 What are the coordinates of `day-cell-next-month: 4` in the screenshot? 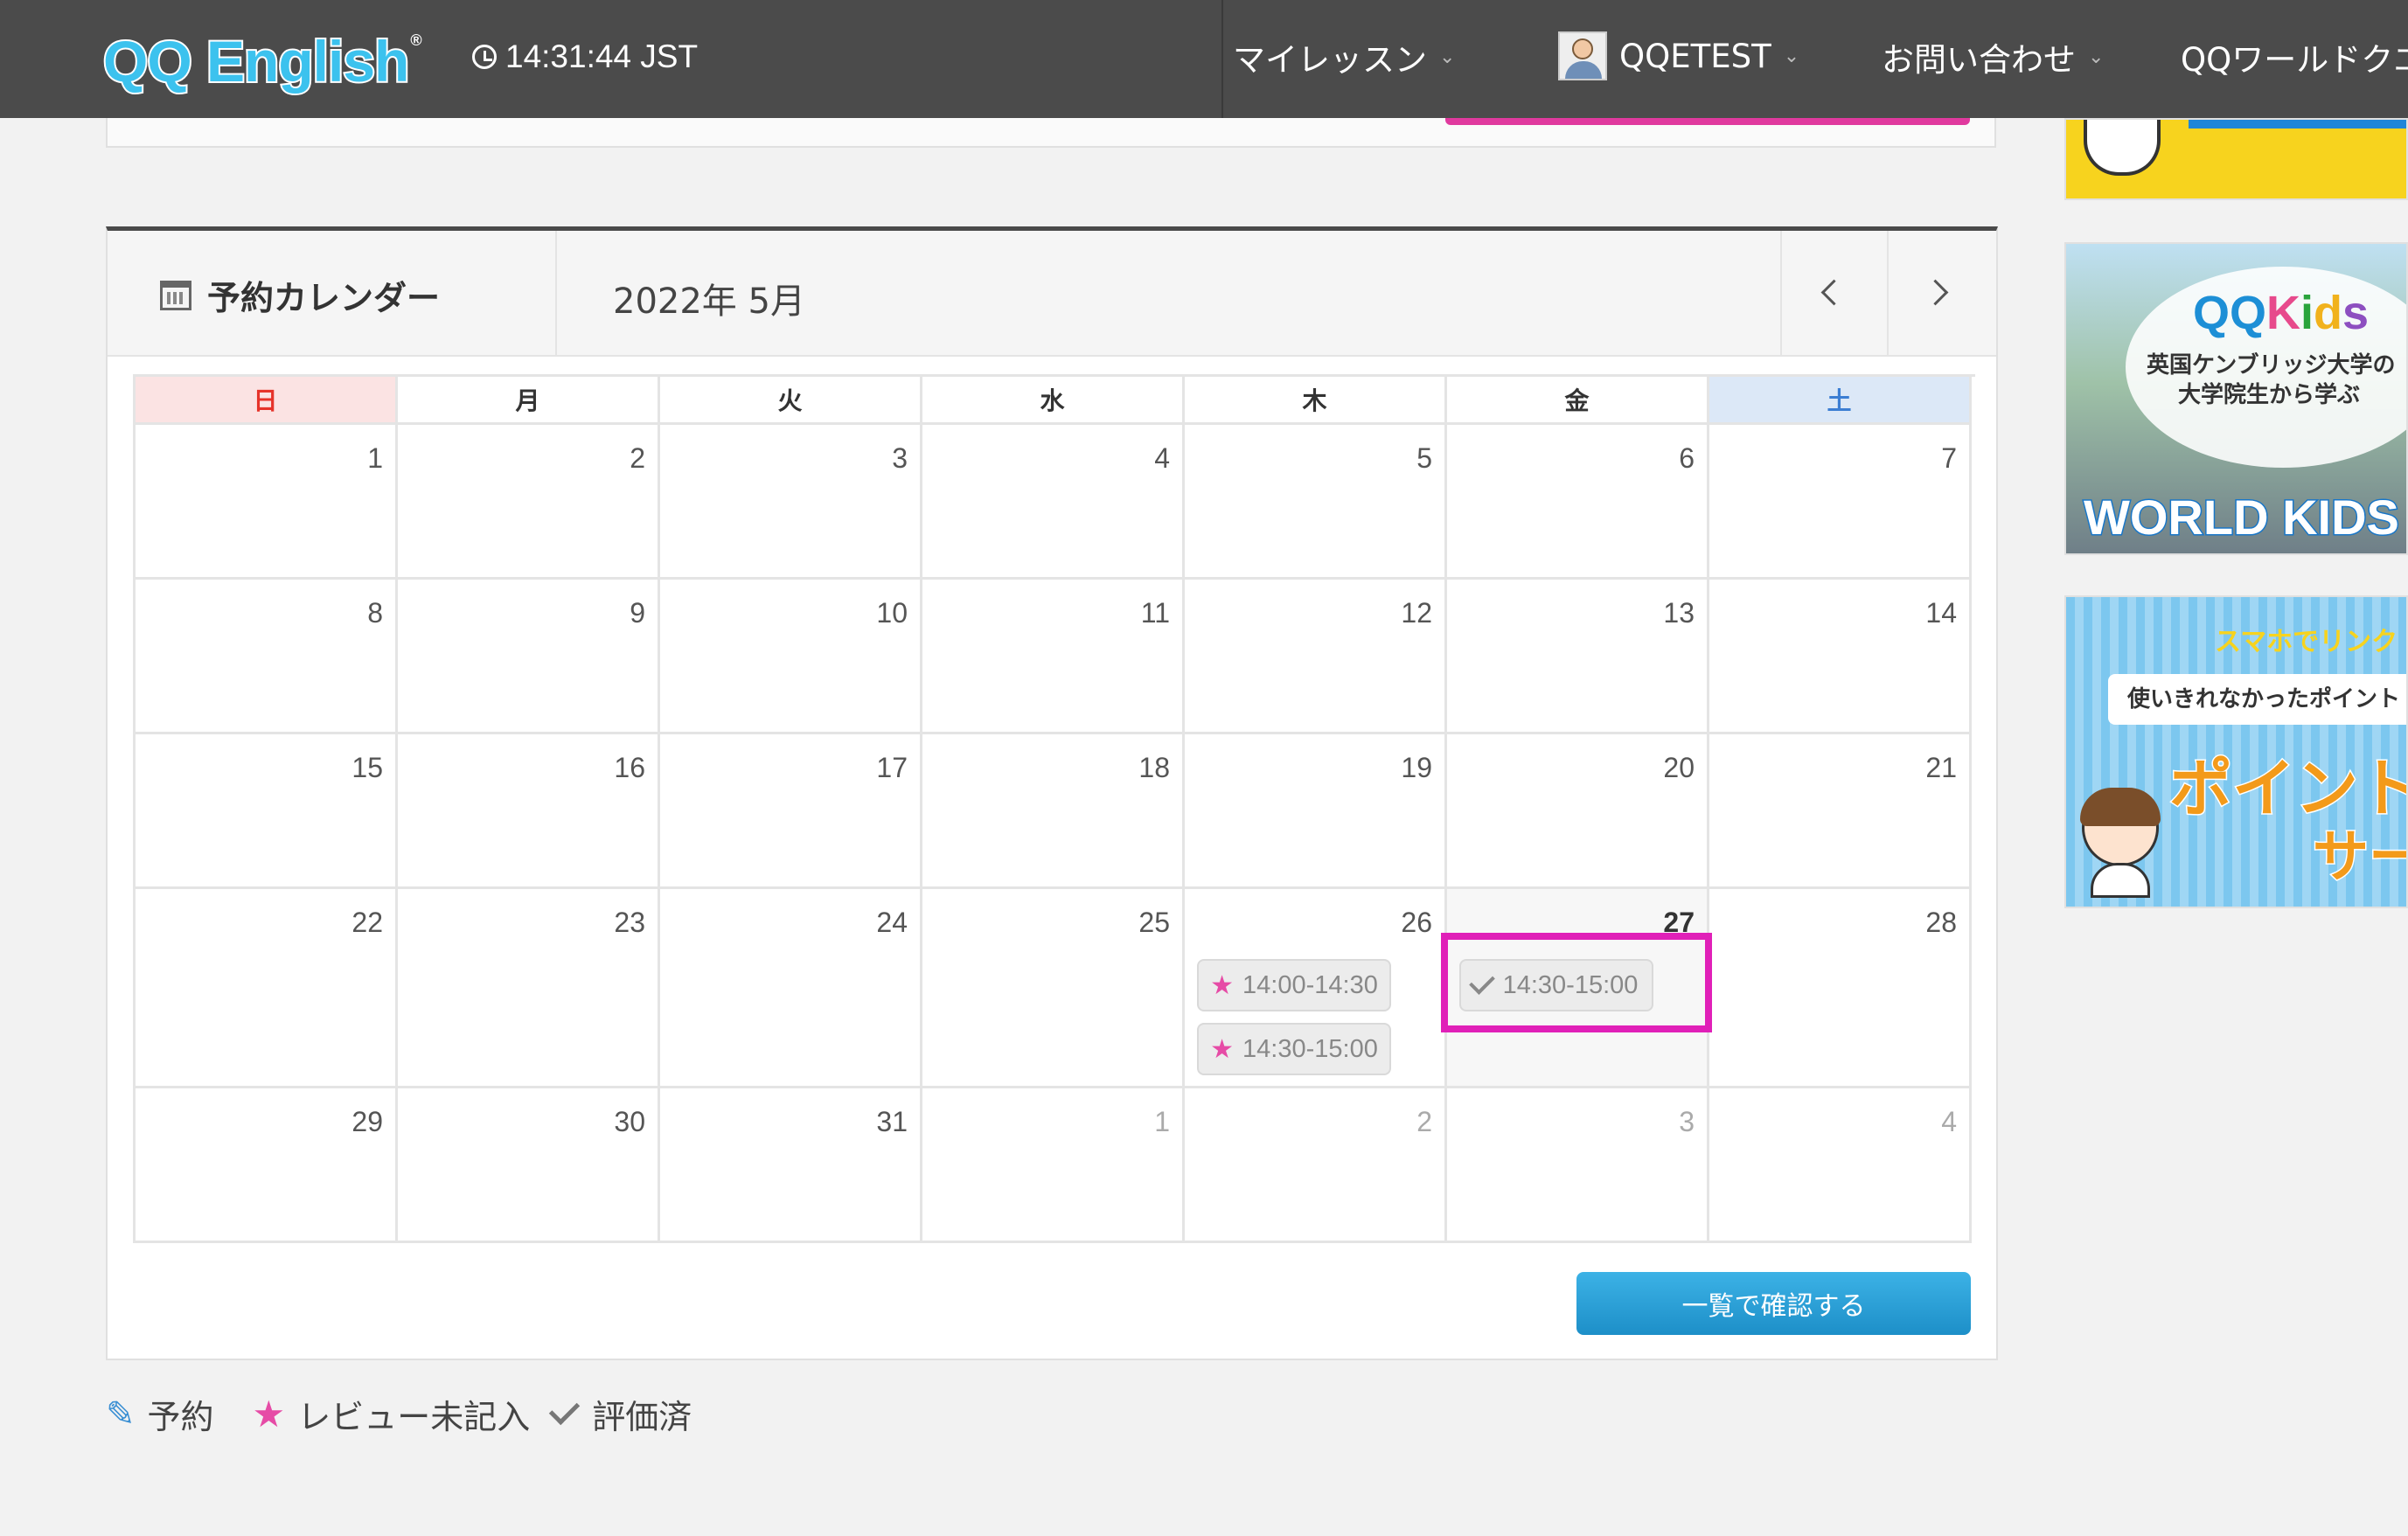 It's located at (1840, 1165).